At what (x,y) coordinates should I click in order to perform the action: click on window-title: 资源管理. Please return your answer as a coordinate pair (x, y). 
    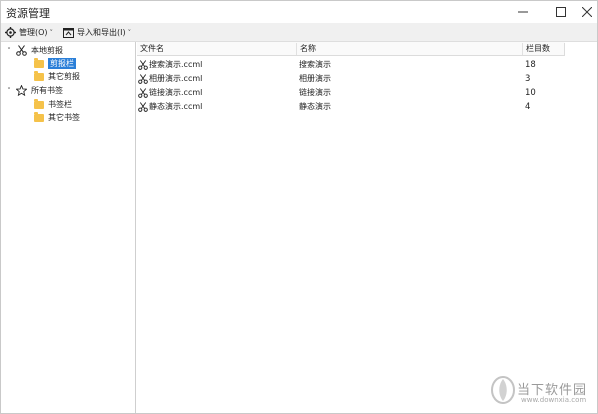
    Looking at the image, I should click on (28, 13).